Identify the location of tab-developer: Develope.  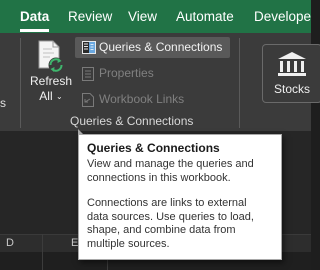
(282, 16).